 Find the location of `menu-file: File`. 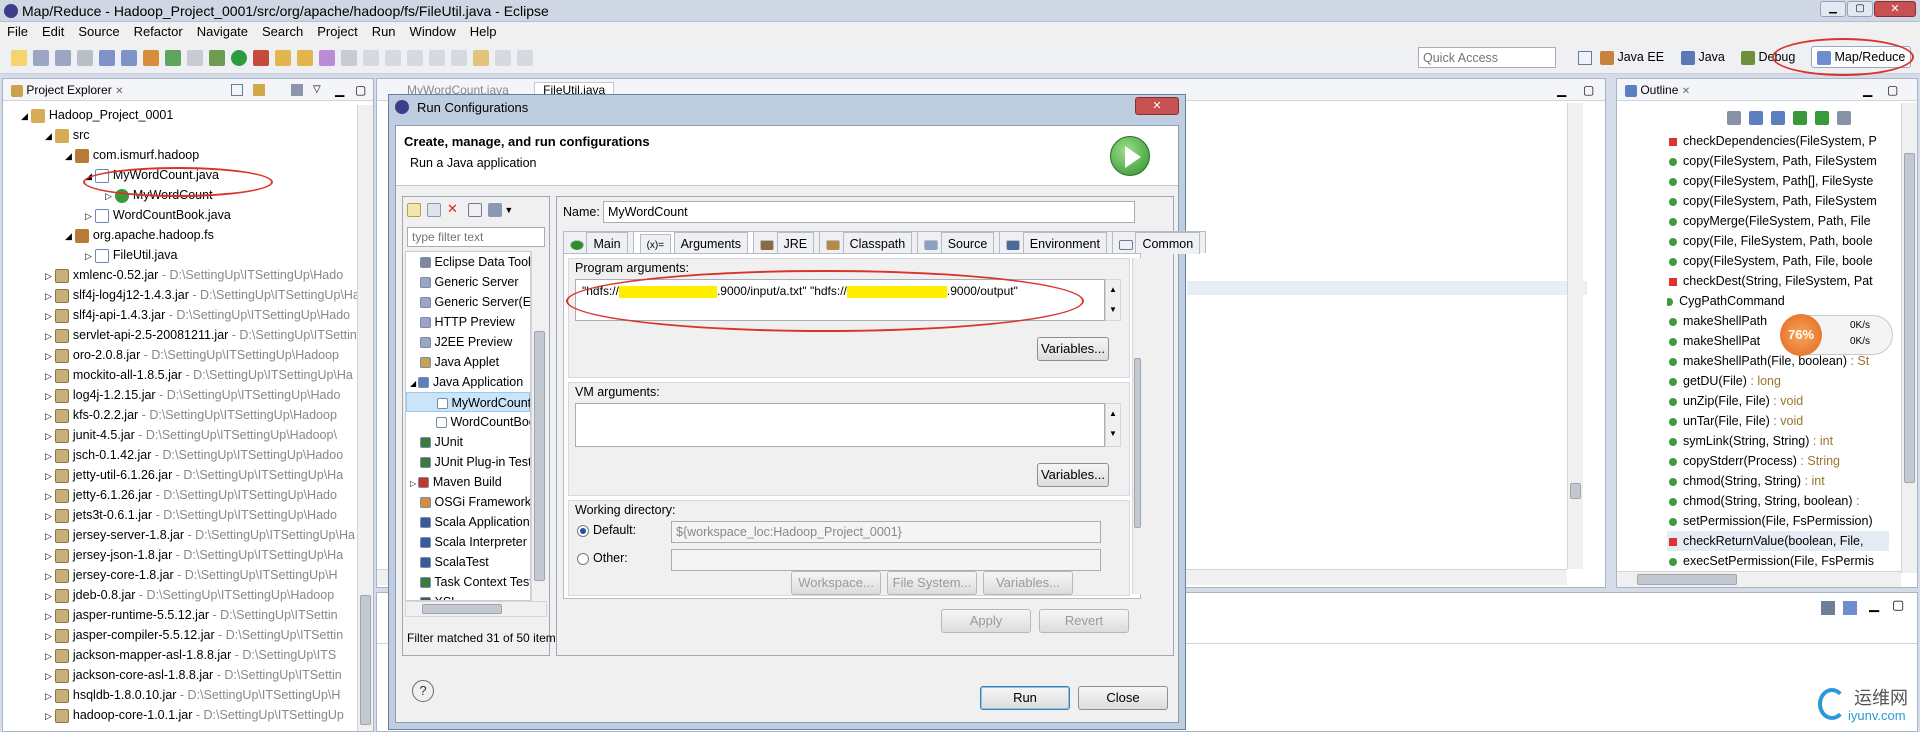

menu-file: File is located at coordinates (17, 31).